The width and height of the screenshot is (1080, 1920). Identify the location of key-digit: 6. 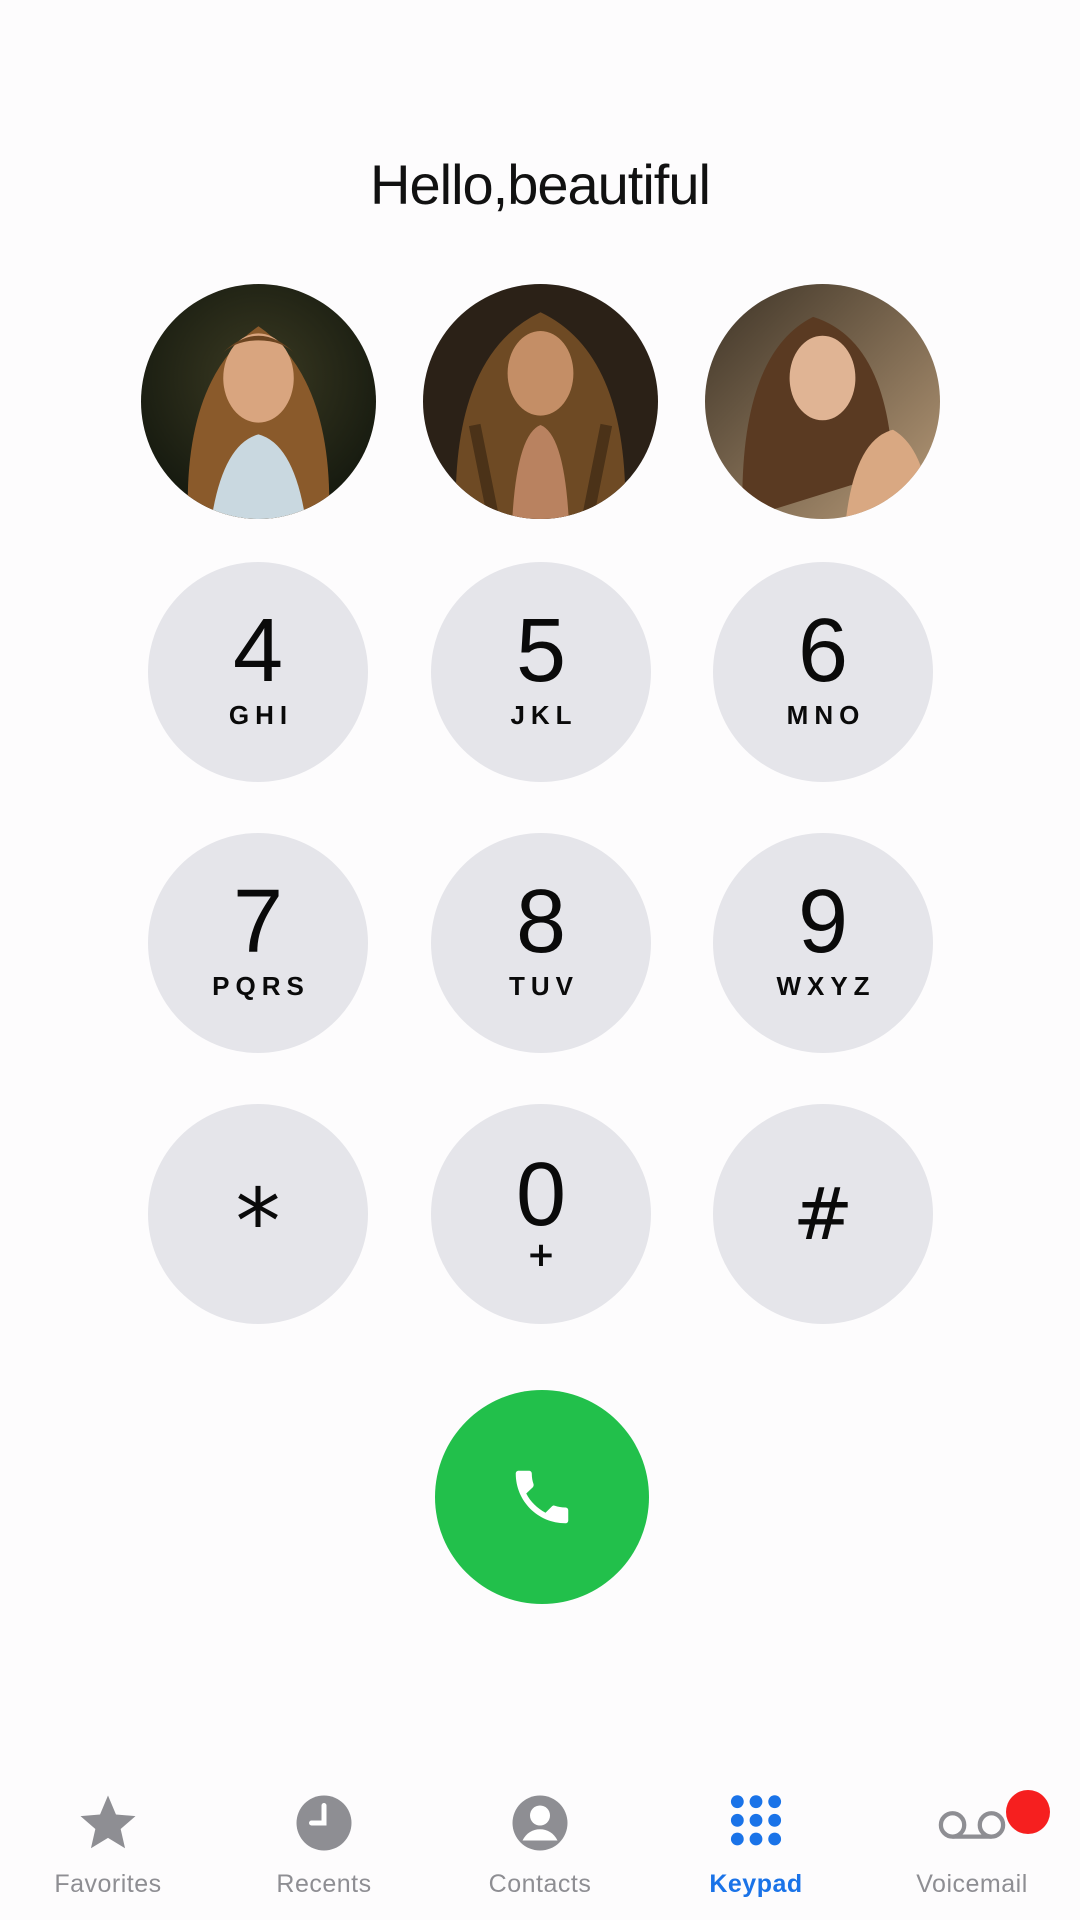
(823, 650).